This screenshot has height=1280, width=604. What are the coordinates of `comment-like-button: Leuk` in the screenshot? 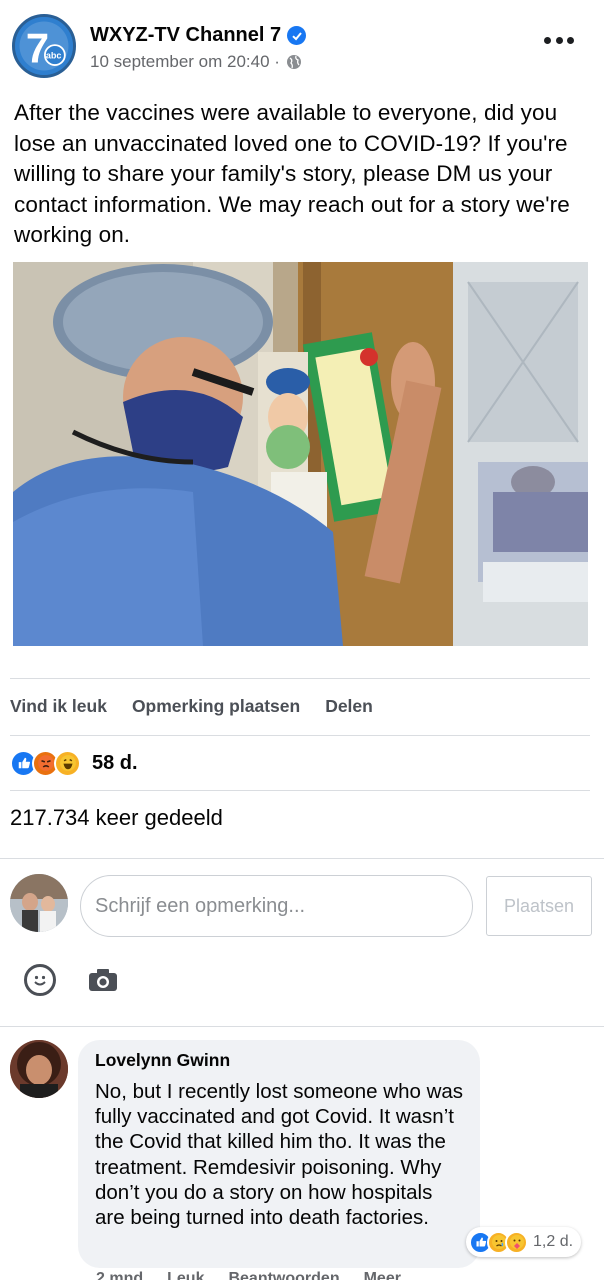 It's located at (185, 1275).